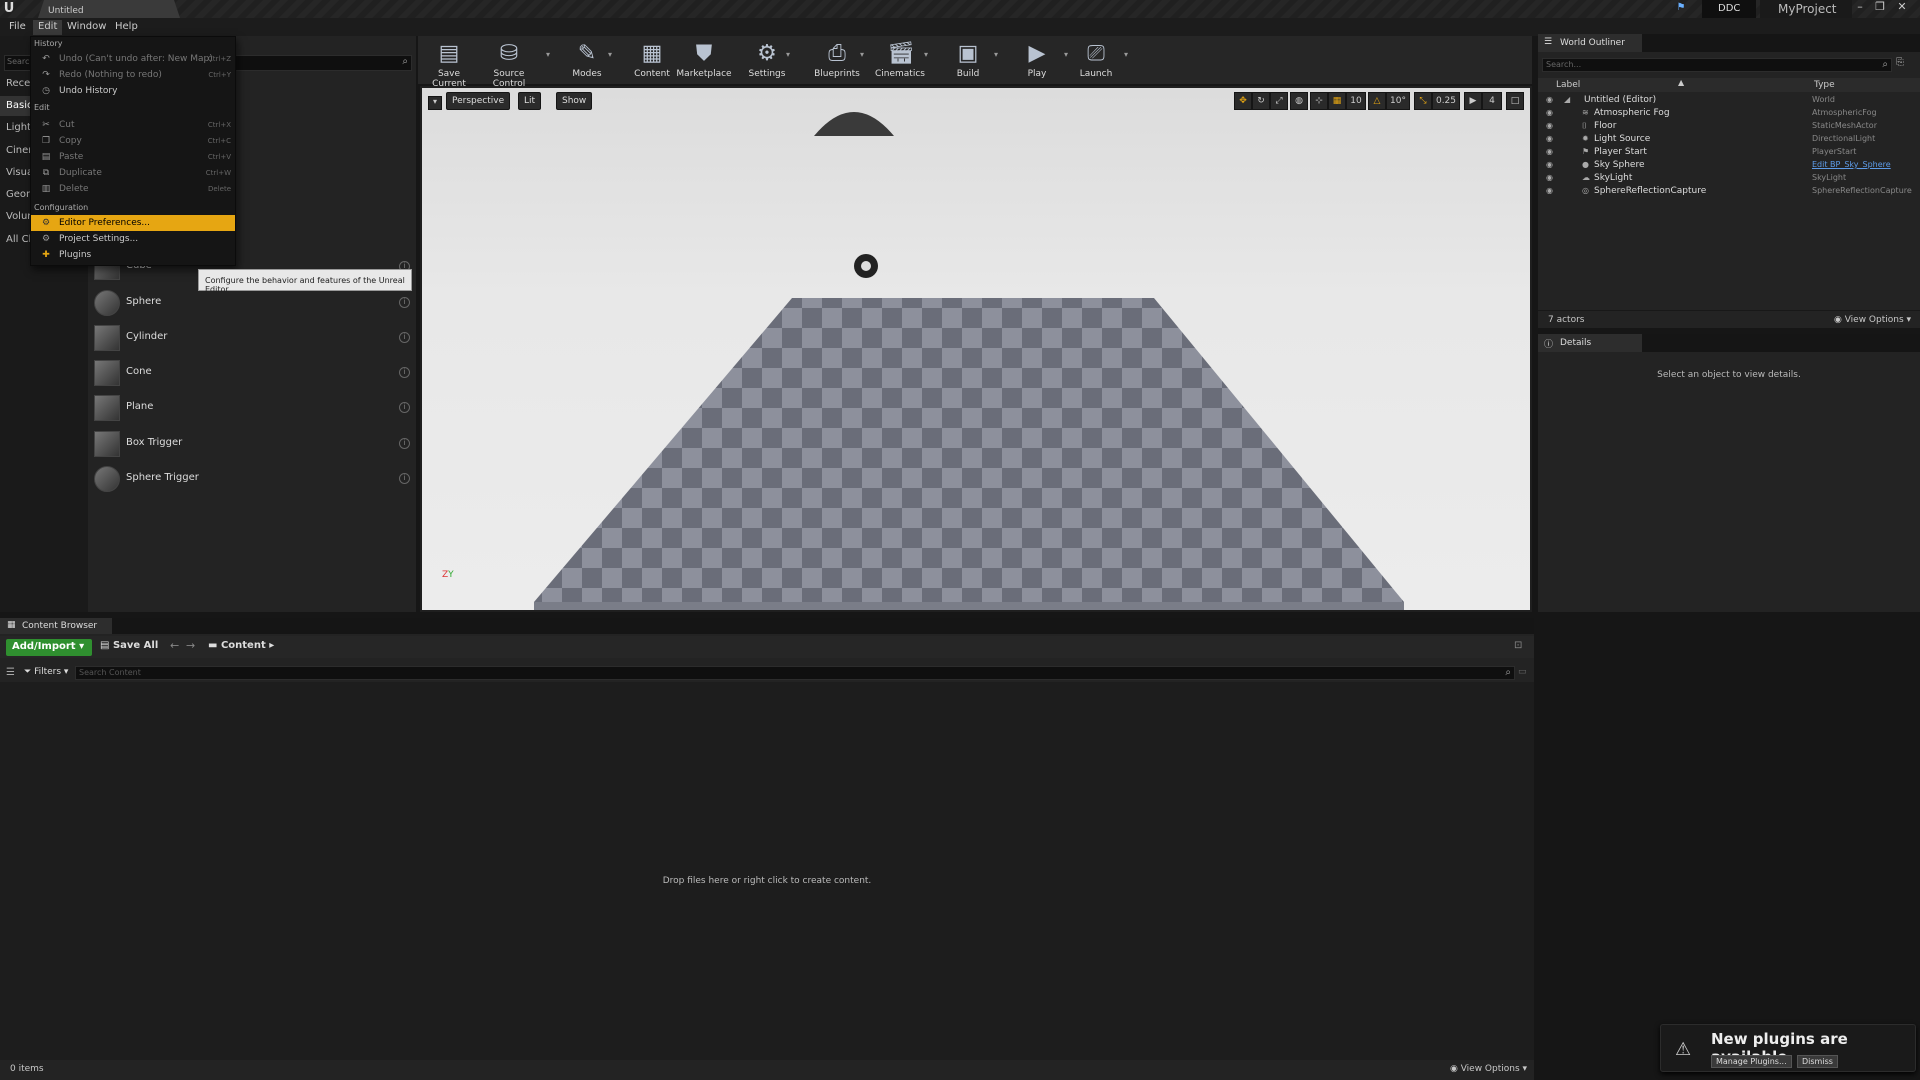 This screenshot has height=1080, width=1920. I want to click on plugins-menu-item: ✚ Plugins, so click(133, 255).